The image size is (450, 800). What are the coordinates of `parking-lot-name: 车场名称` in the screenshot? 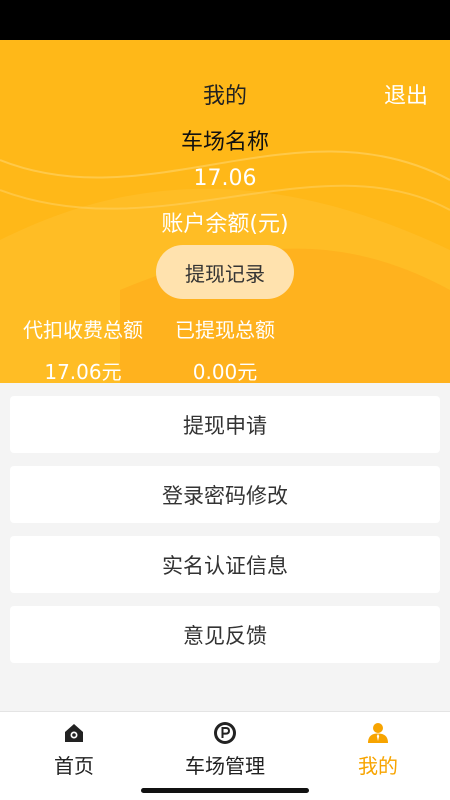 It's located at (224, 142).